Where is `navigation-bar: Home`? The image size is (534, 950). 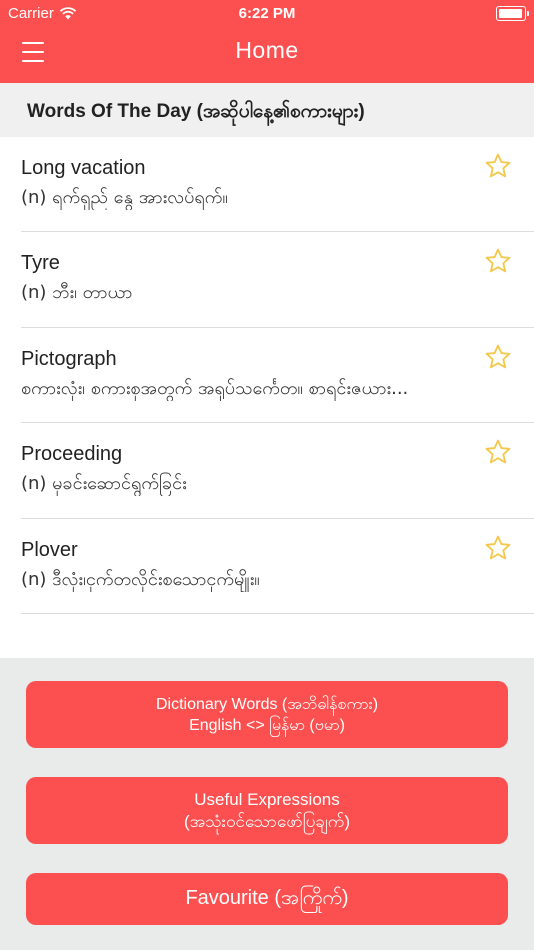
navigation-bar: Home is located at coordinates (267, 55).